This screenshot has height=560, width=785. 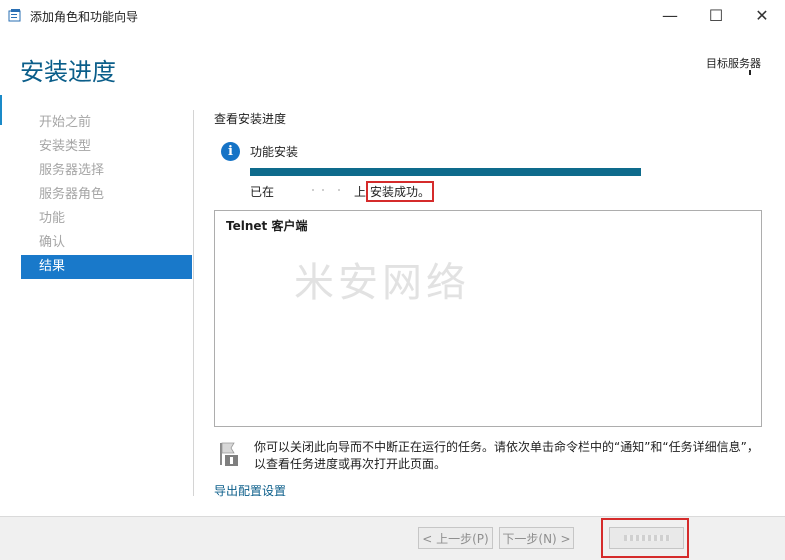 What do you see at coordinates (262, 192) in the screenshot?
I see `status-prefix: 已在` at bounding box center [262, 192].